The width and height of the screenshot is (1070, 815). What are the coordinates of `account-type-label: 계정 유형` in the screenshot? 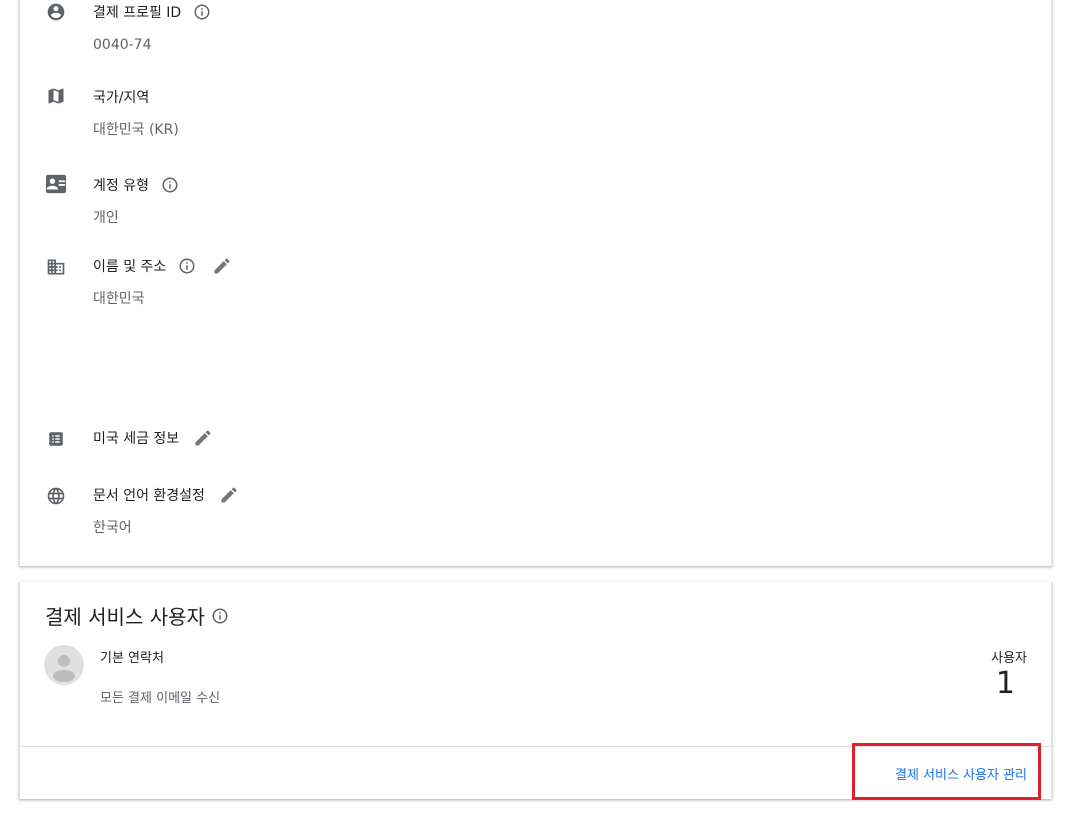 It's located at (136, 185).